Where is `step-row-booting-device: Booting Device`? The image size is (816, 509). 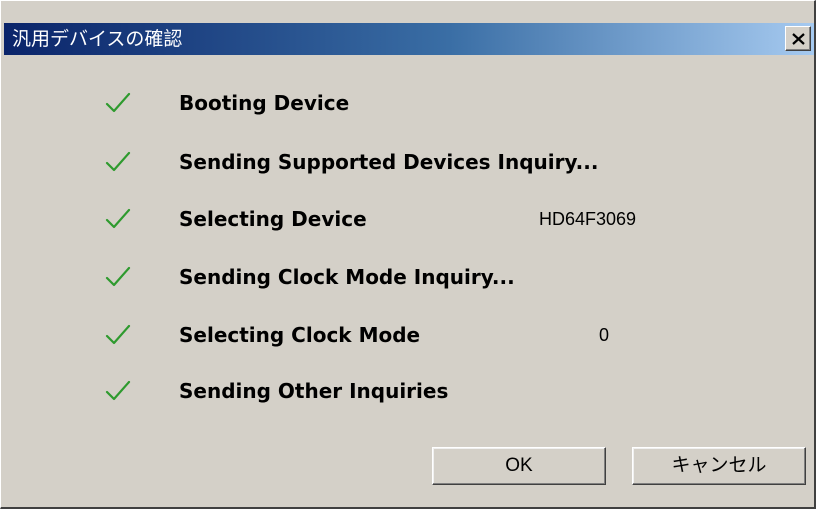 step-row-booting-device: Booting Device is located at coordinates (406, 103).